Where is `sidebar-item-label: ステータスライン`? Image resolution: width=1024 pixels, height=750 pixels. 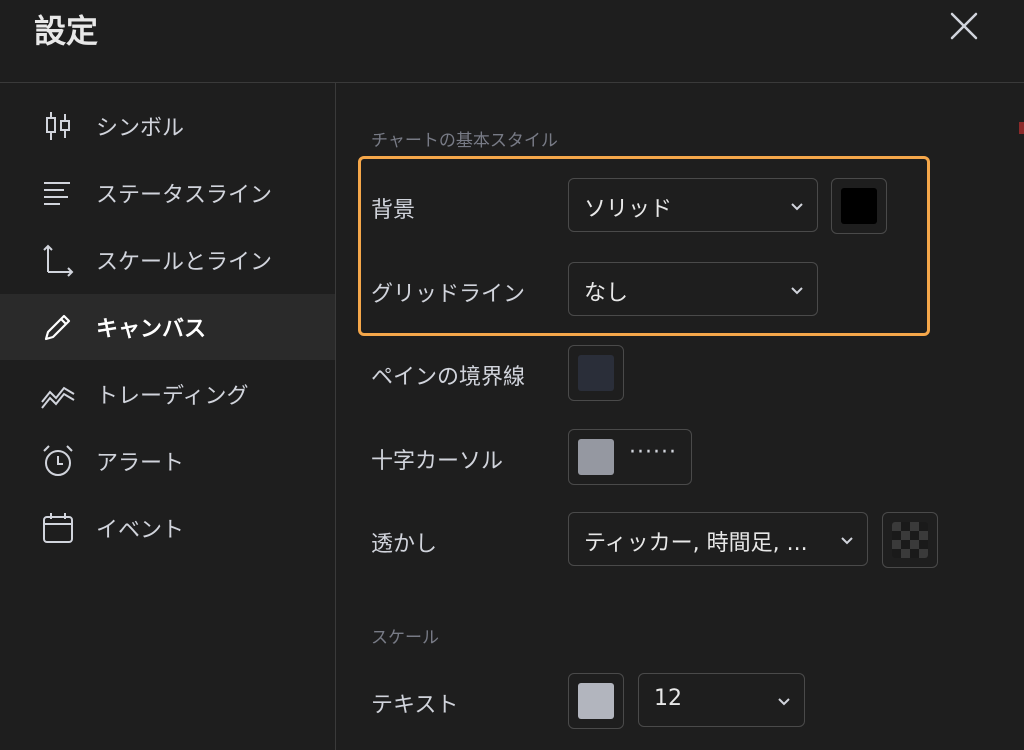
sidebar-item-label: ステータスライン is located at coordinates (184, 195).